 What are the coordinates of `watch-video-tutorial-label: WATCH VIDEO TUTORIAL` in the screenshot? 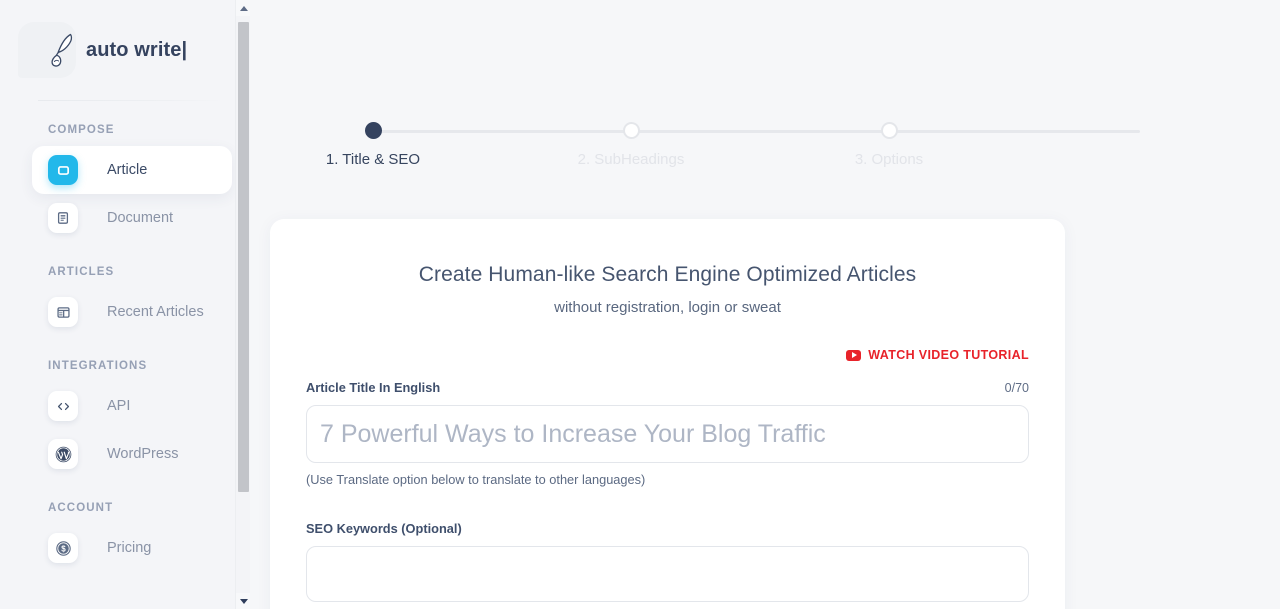 It's located at (948, 355).